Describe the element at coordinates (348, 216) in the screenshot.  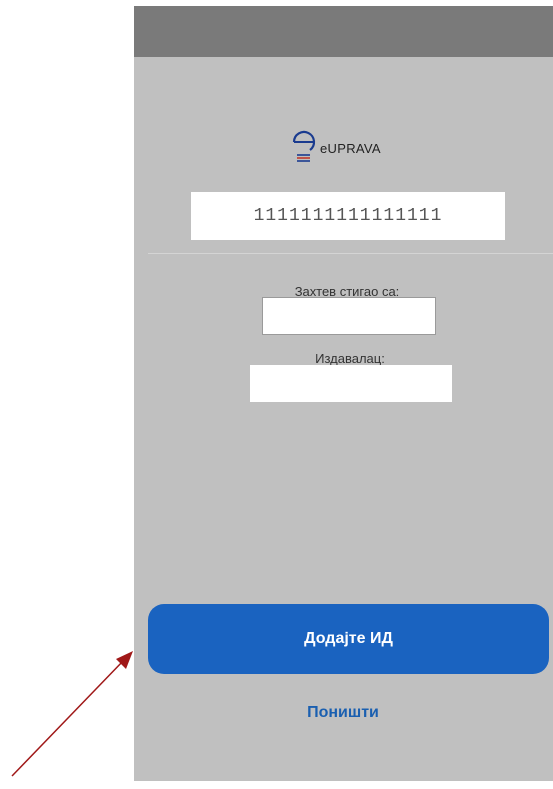
I see `id-number-field: 1111111111111111` at that location.